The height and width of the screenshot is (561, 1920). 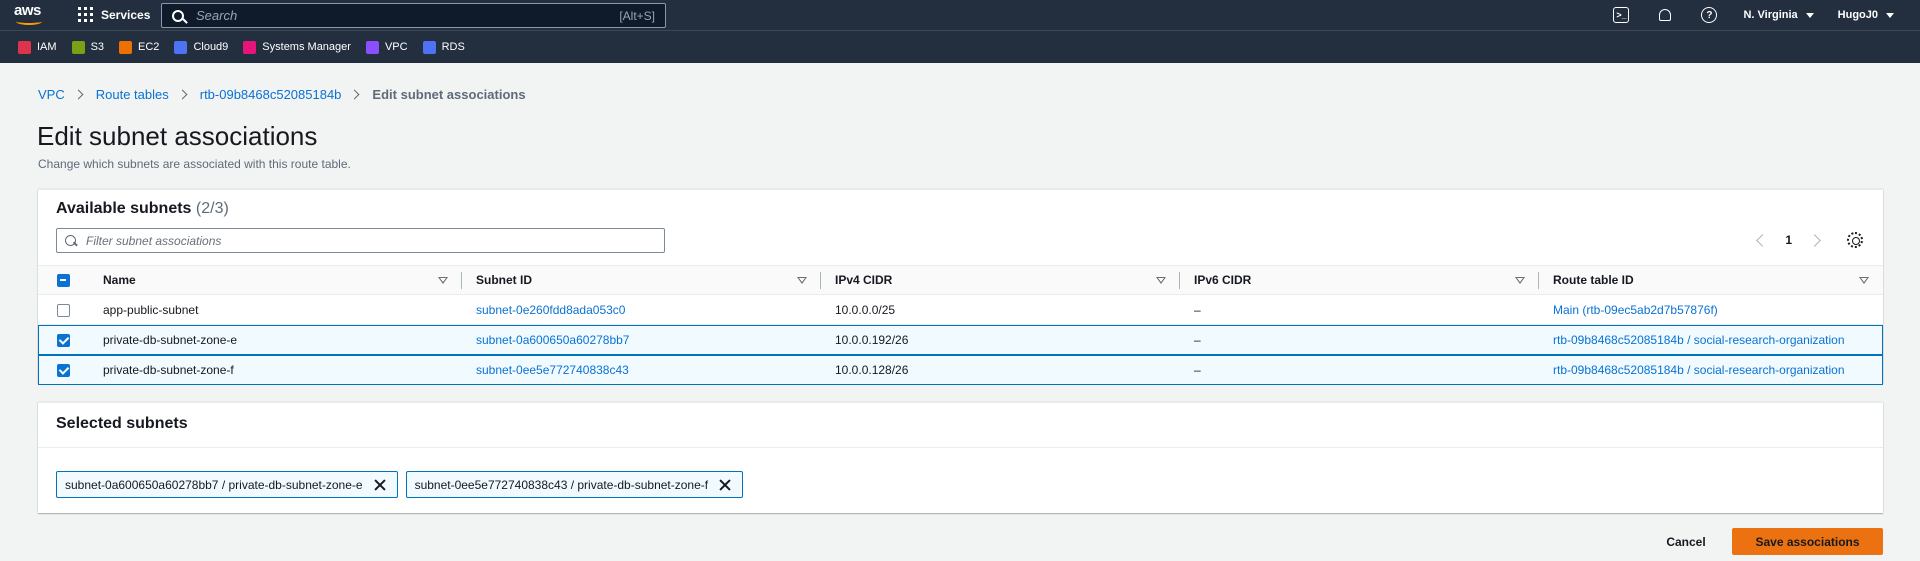 I want to click on column-header-route-table-id: Route table ID, so click(x=1711, y=280).